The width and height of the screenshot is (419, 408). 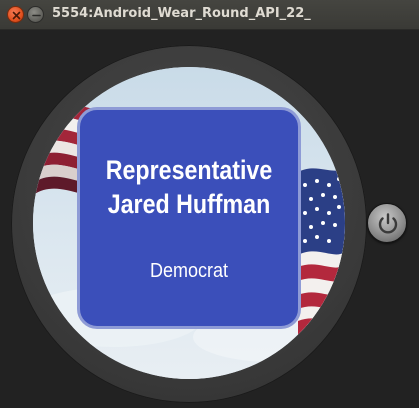 I want to click on window-title: 5554:Android_Wear_Round_API_22_, so click(x=181, y=13).